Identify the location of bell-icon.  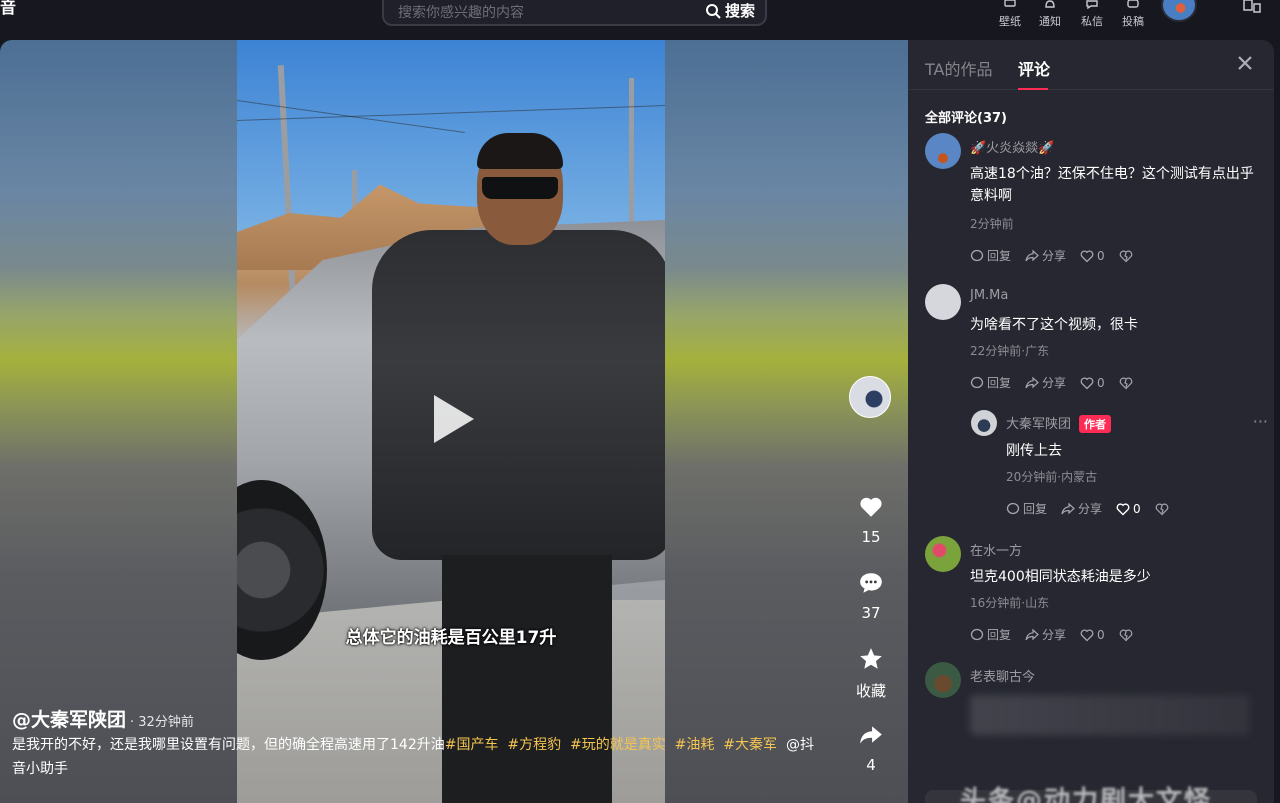
(1050, 4).